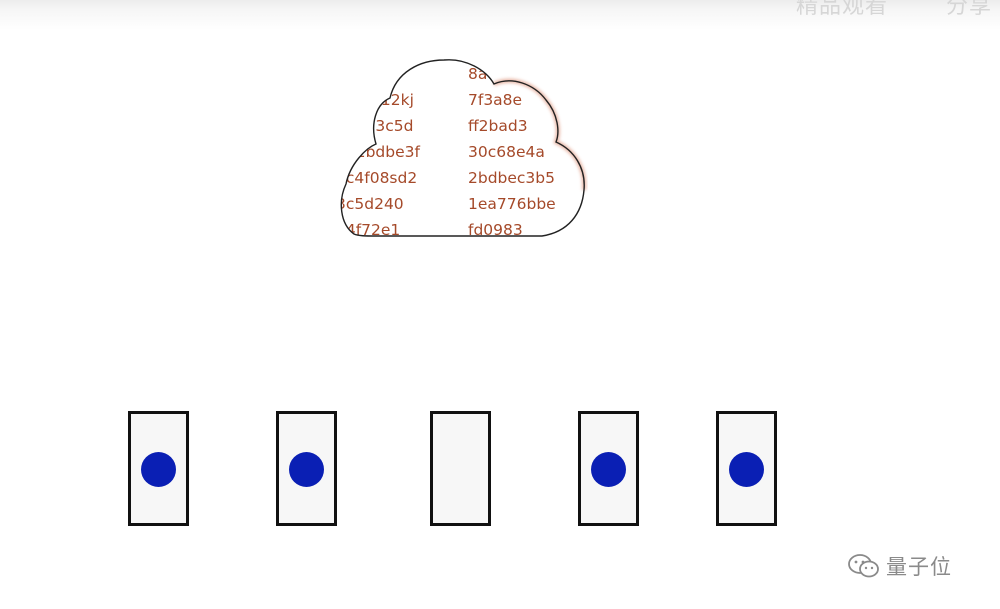 The image size is (1000, 609). I want to click on cloud-hash-right-3: ff2bad3, so click(498, 126).